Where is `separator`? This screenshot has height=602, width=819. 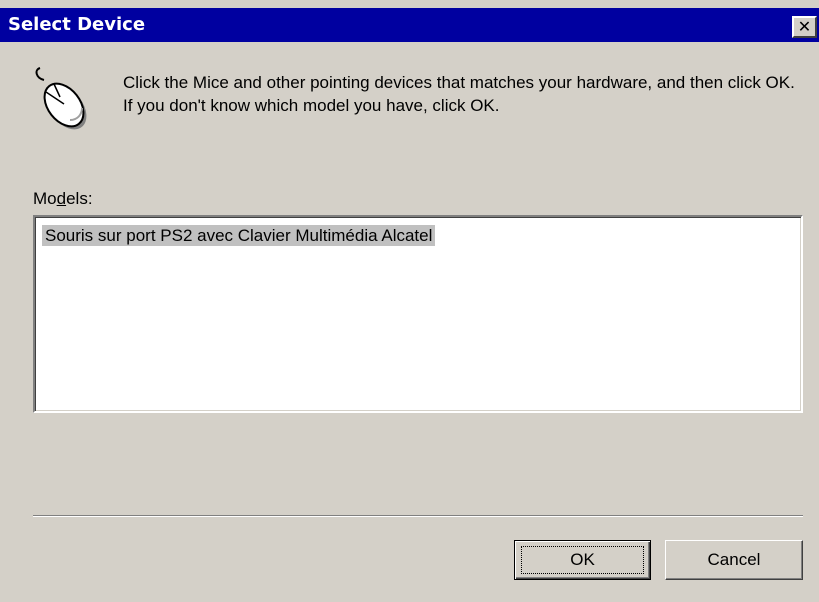
separator is located at coordinates (418, 516).